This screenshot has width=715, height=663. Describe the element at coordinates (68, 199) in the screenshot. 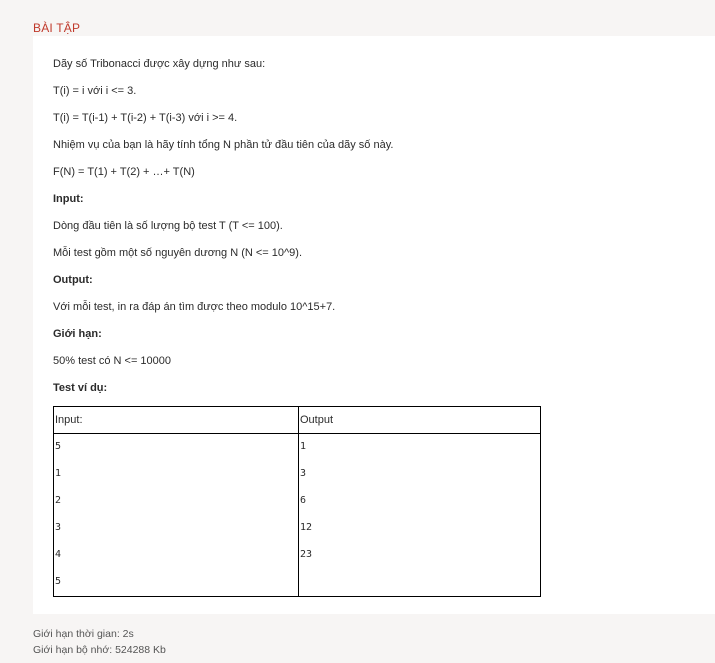

I see `input-heading: Input:` at that location.